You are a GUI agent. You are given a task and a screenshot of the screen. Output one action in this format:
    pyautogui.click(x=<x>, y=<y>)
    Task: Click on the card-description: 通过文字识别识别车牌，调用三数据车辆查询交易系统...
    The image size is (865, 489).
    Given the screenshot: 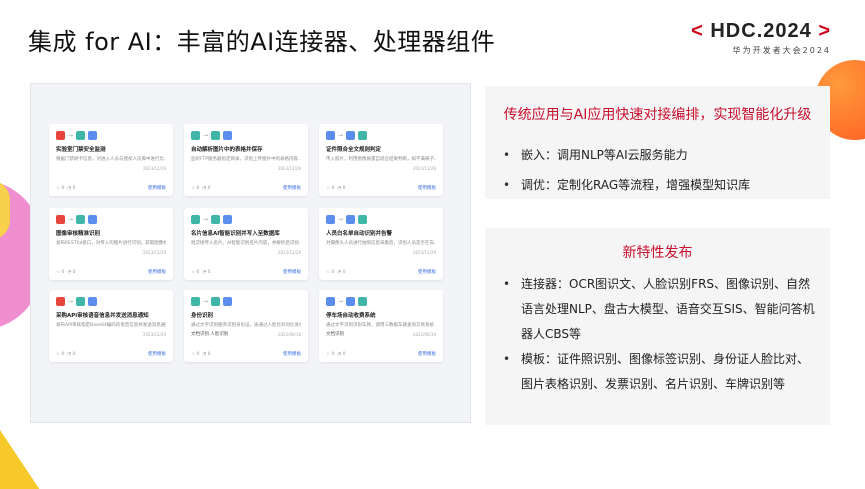 What is the action you would take?
    pyautogui.click(x=381, y=325)
    